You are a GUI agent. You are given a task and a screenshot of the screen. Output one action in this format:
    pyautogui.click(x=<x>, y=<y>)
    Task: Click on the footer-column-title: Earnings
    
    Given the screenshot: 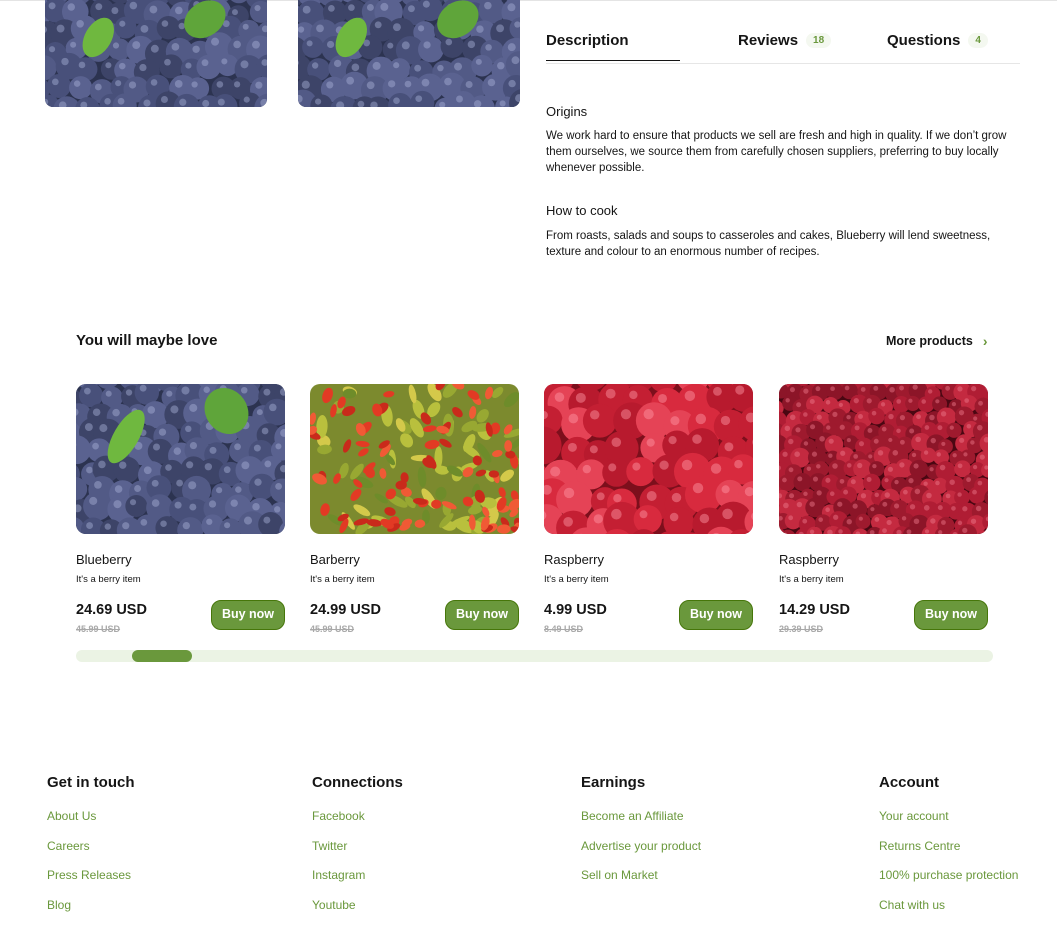 What is the action you would take?
    pyautogui.click(x=613, y=782)
    